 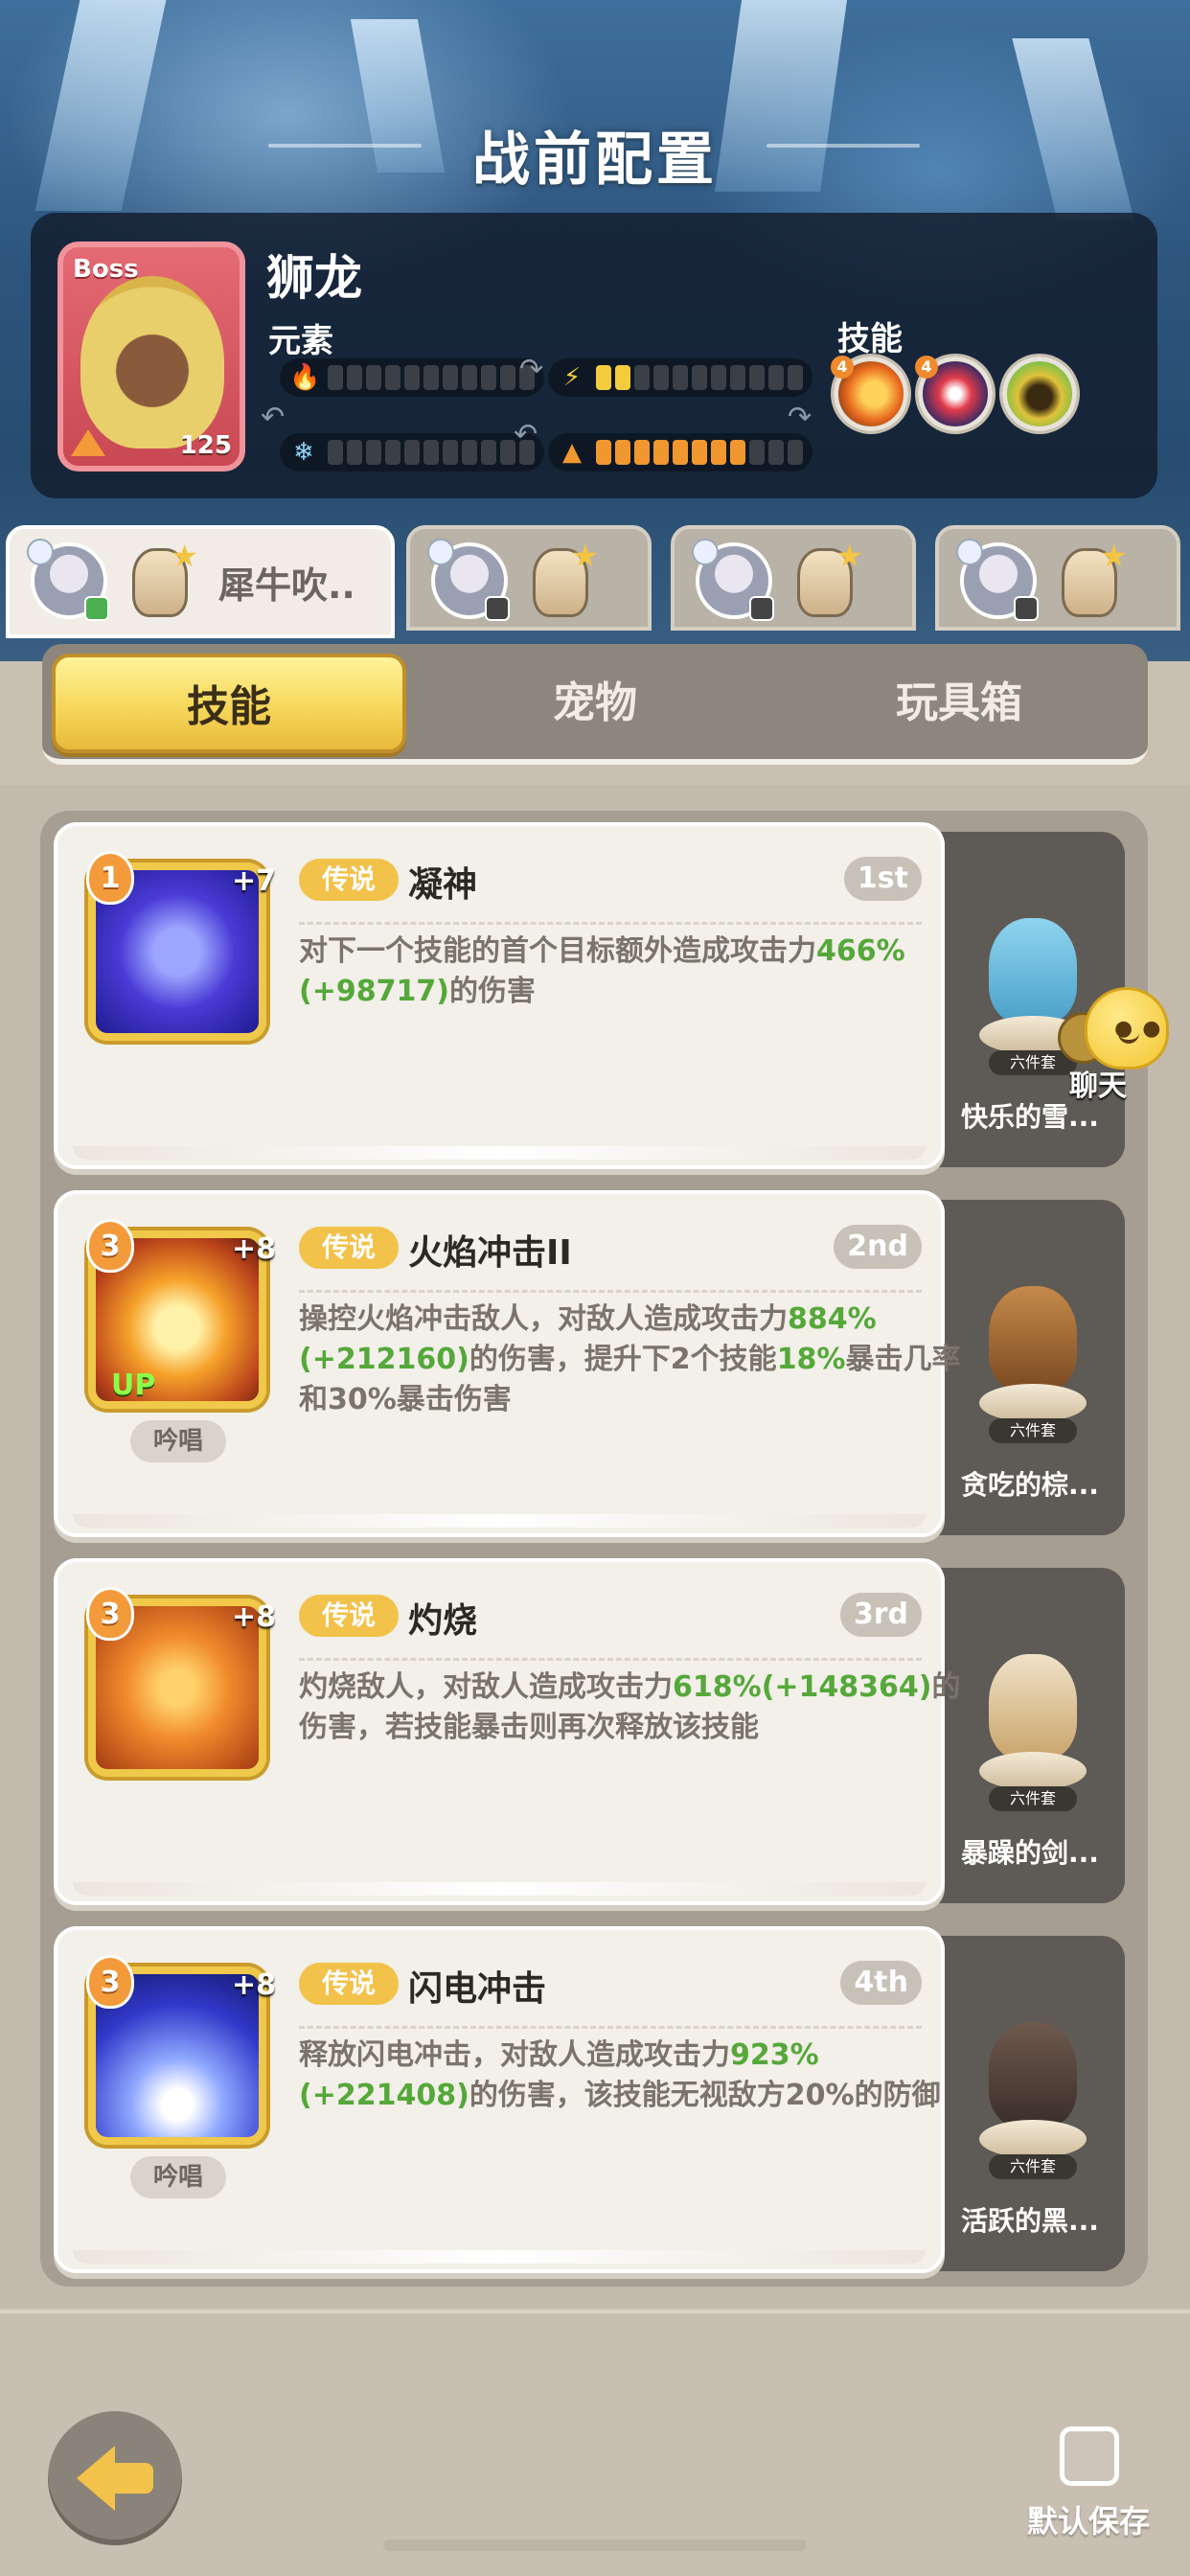 What do you see at coordinates (314, 278) in the screenshot?
I see `boss-name: 狮龙` at bounding box center [314, 278].